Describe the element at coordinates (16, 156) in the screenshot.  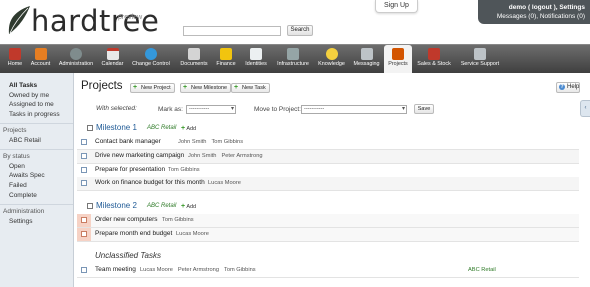
I see `sidebar-heading-status: By status` at that location.